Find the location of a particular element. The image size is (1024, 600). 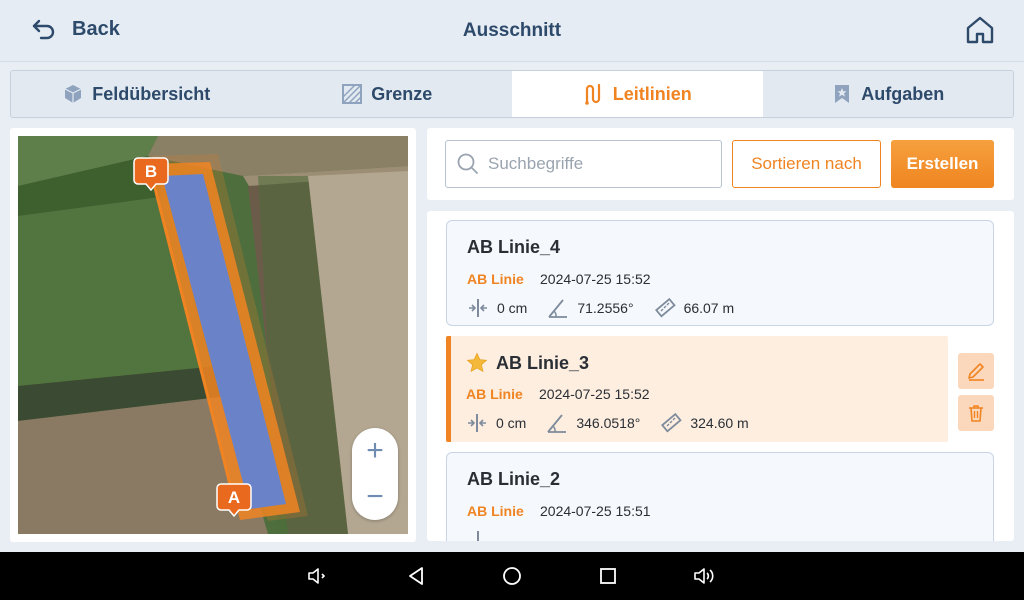

line-name-text: AB Linie_2 is located at coordinates (514, 479).